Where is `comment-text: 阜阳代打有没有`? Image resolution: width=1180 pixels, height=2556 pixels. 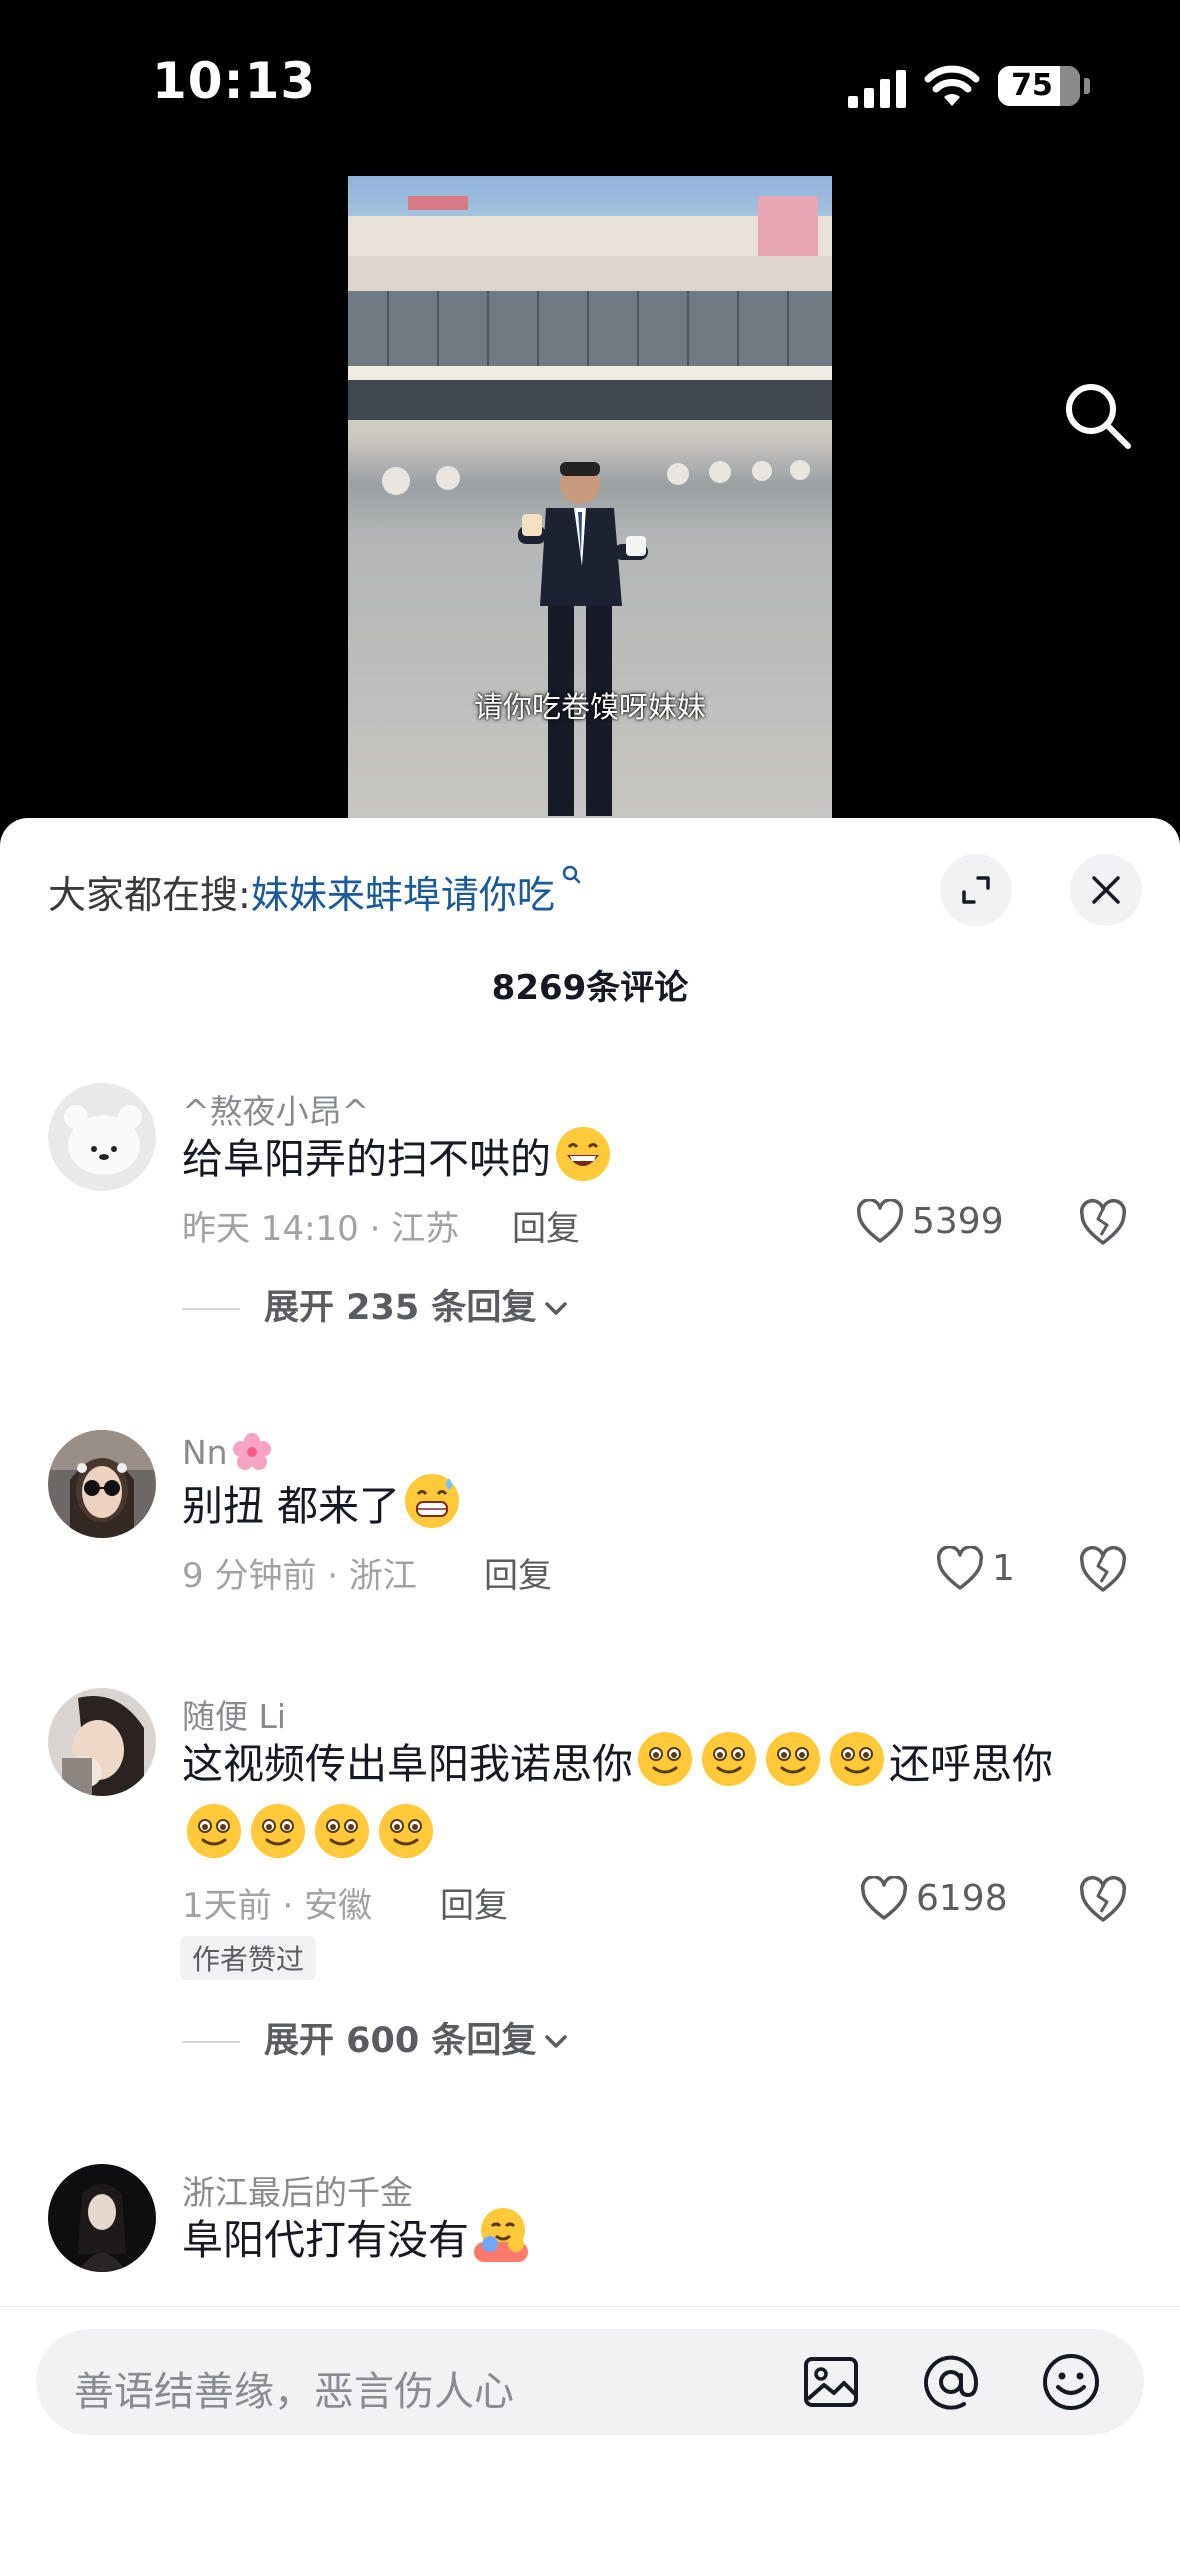 comment-text: 阜阳代打有没有 is located at coordinates (657, 2240).